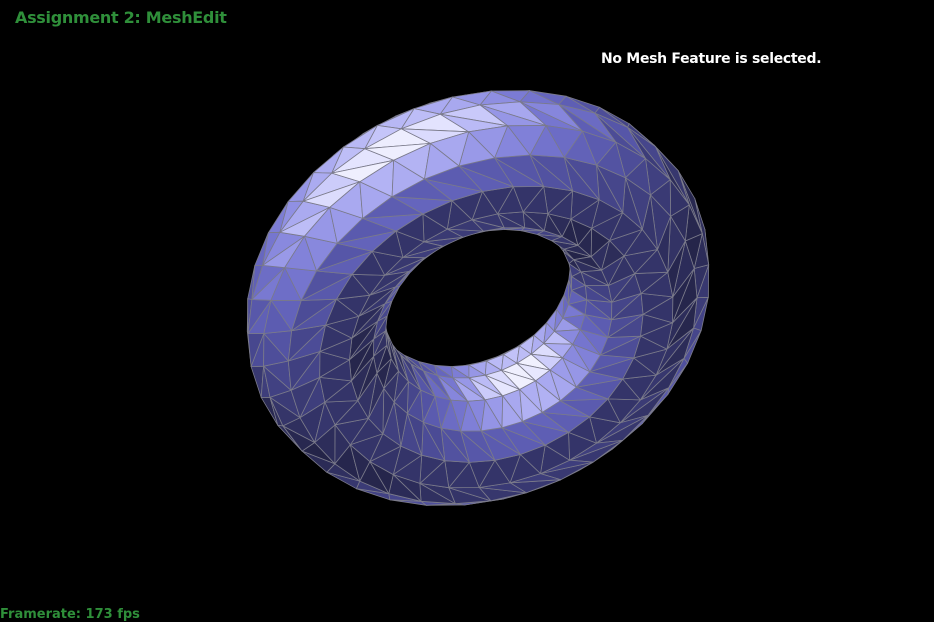  What do you see at coordinates (70, 614) in the screenshot?
I see `framerate-readout: Framerate: 173 fps` at bounding box center [70, 614].